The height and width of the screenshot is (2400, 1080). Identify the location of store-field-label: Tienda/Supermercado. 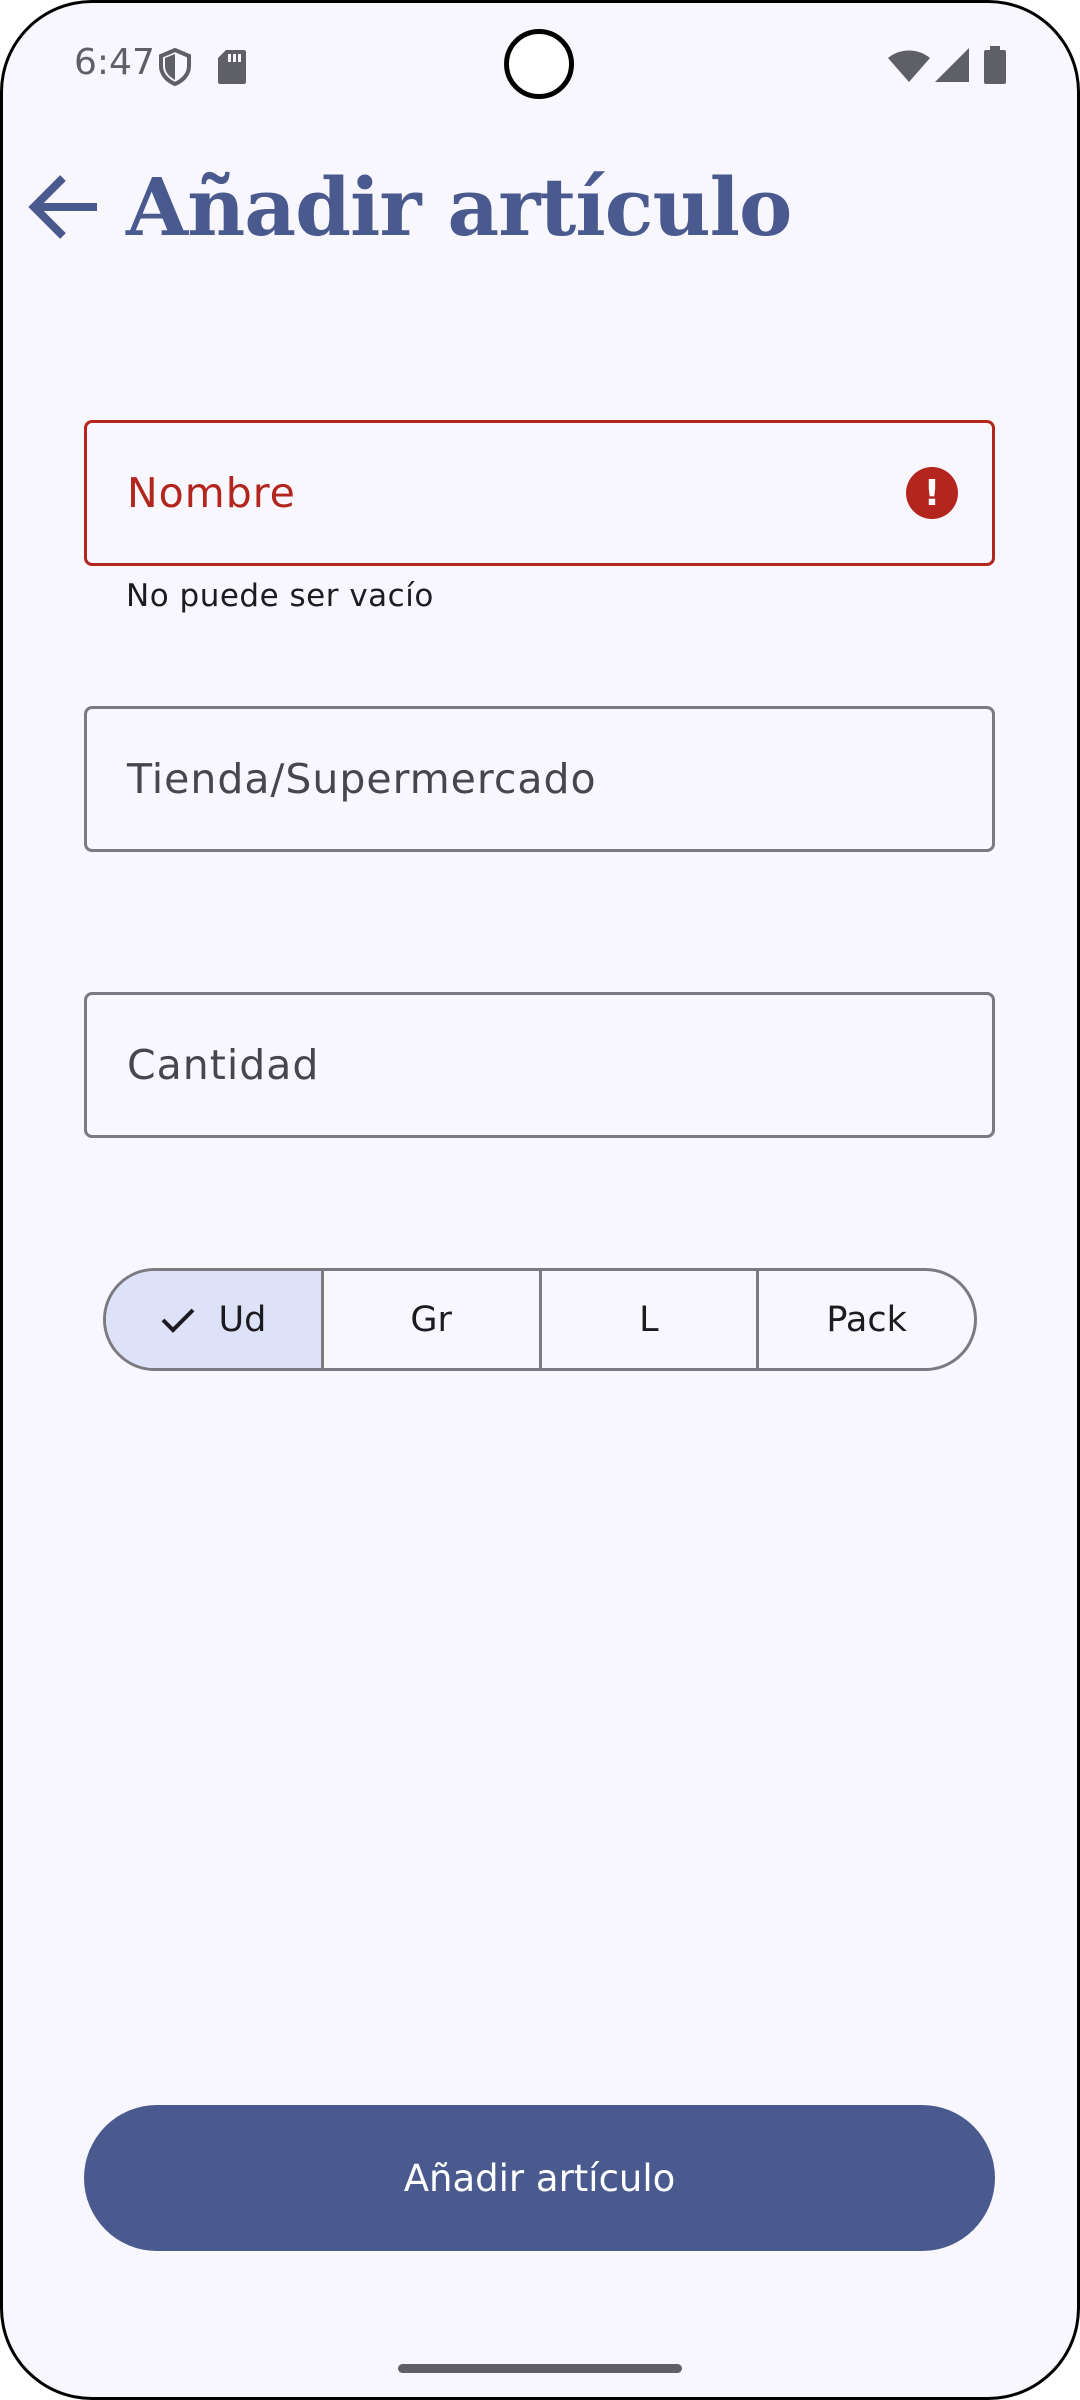
(362, 779).